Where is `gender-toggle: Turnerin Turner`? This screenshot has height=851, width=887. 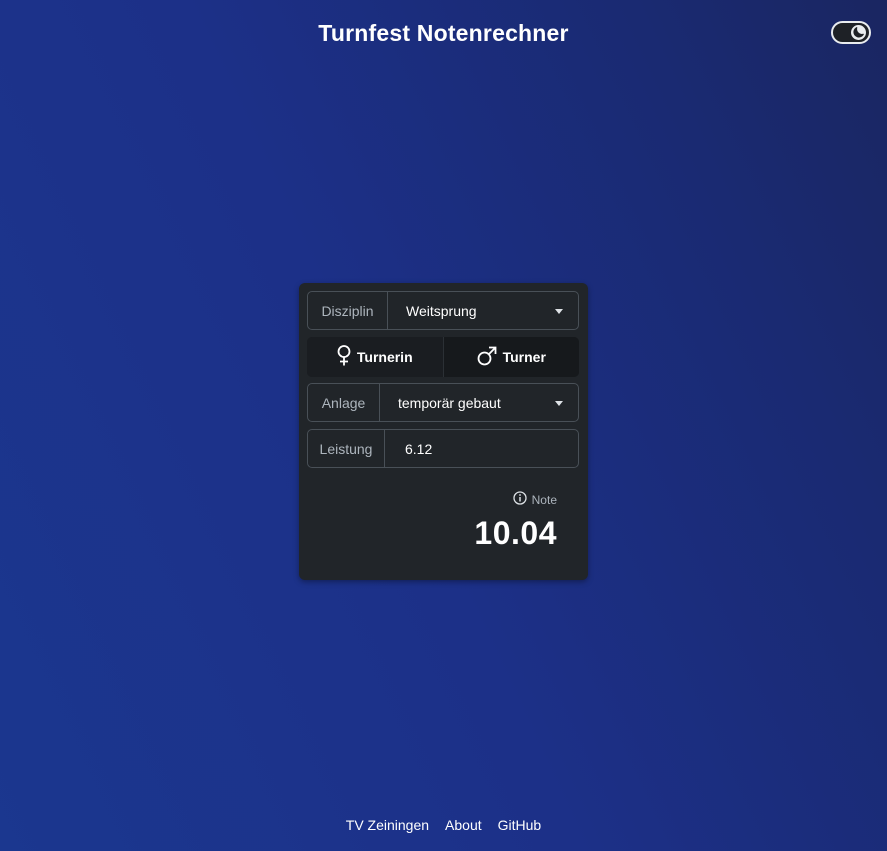
gender-toggle: Turnerin Turner is located at coordinates (443, 357).